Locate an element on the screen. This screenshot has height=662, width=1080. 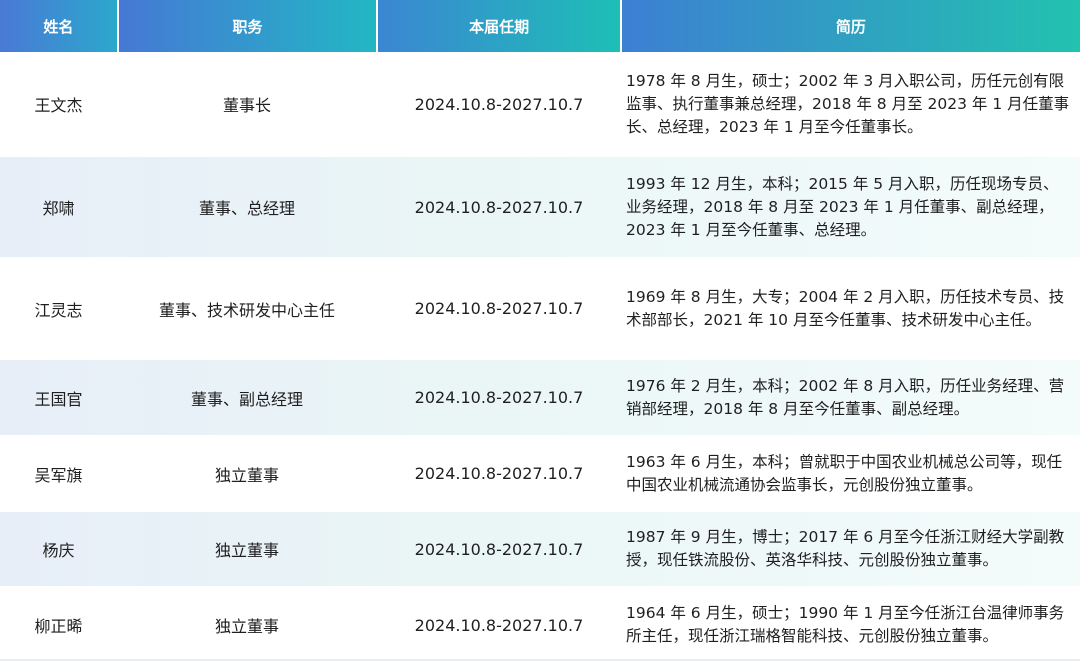
cell-name: 杨庆 is located at coordinates (58, 550).